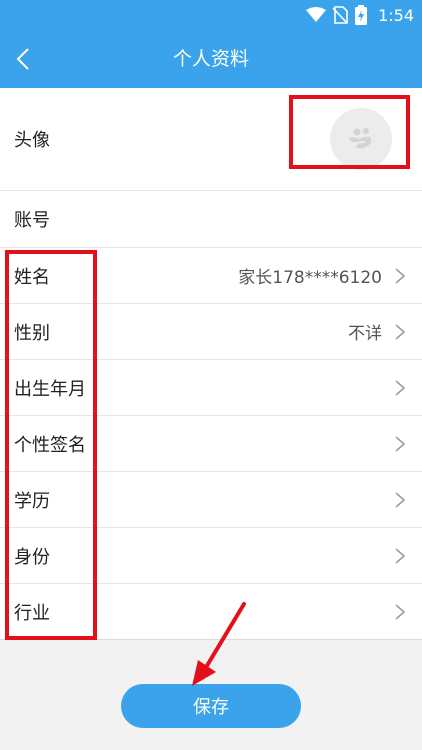 This screenshot has width=422, height=750. What do you see at coordinates (396, 15) in the screenshot?
I see `status-time: 1:54` at bounding box center [396, 15].